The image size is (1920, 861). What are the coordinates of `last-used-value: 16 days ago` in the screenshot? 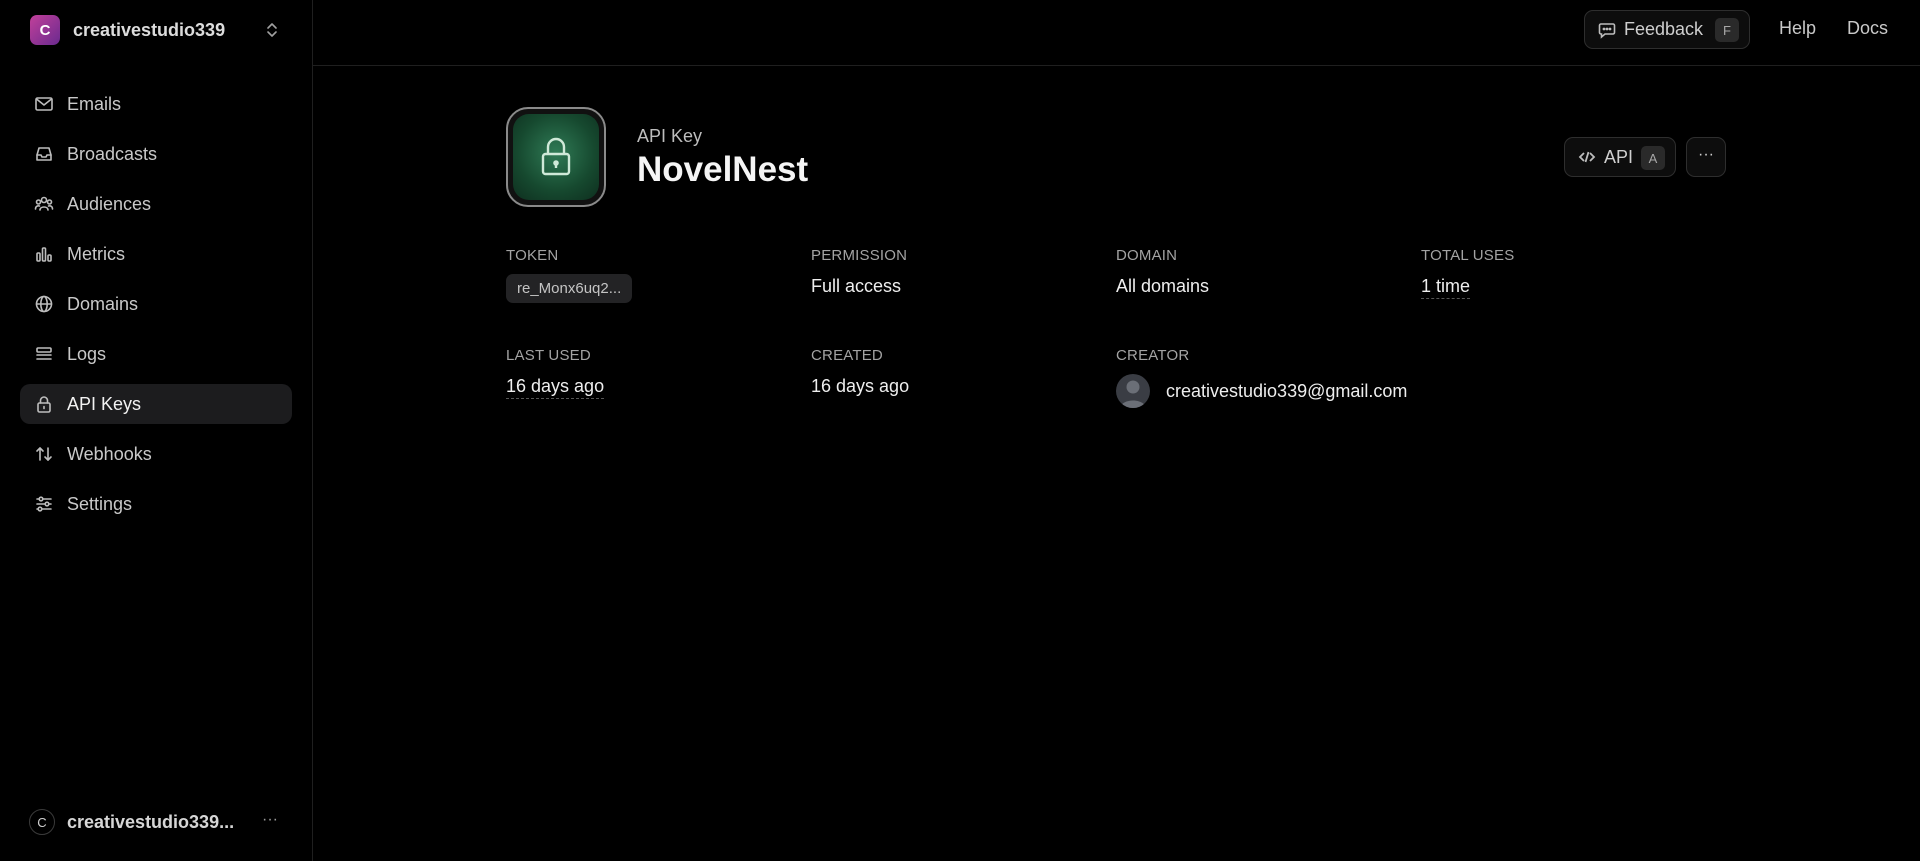 It's located at (555, 387).